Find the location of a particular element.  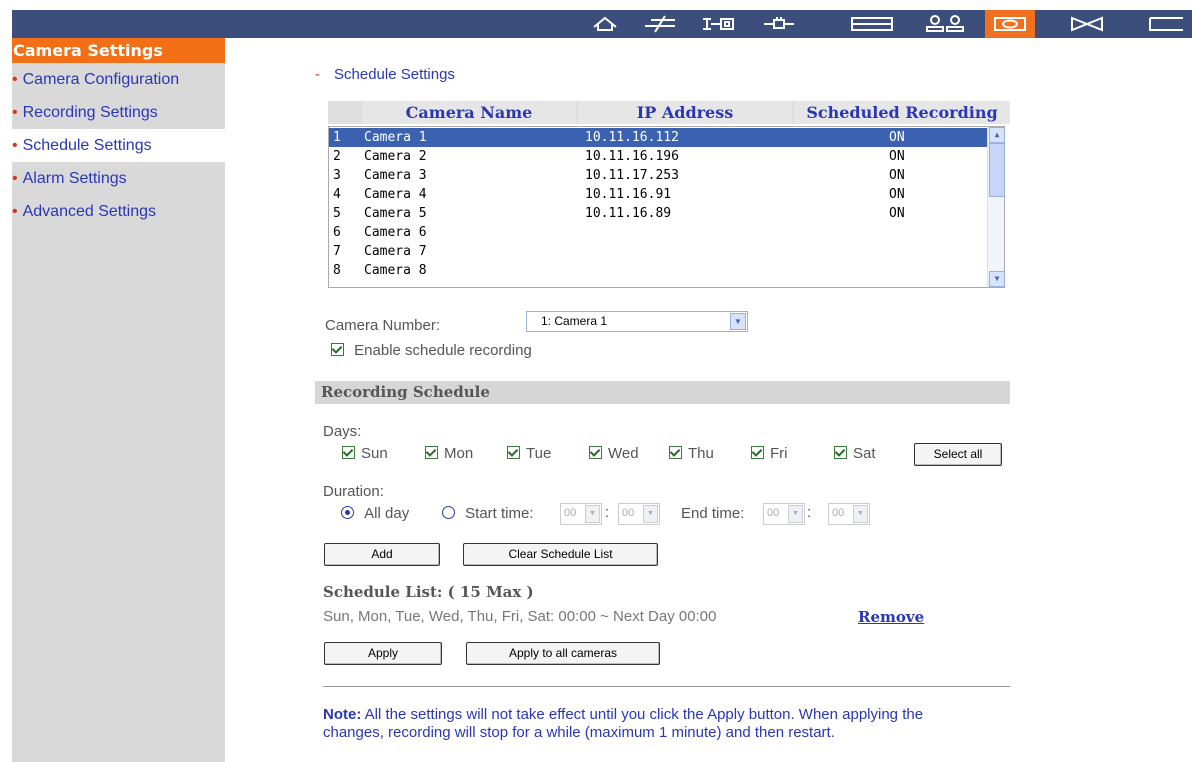

day-thu: Thu is located at coordinates (691, 453).